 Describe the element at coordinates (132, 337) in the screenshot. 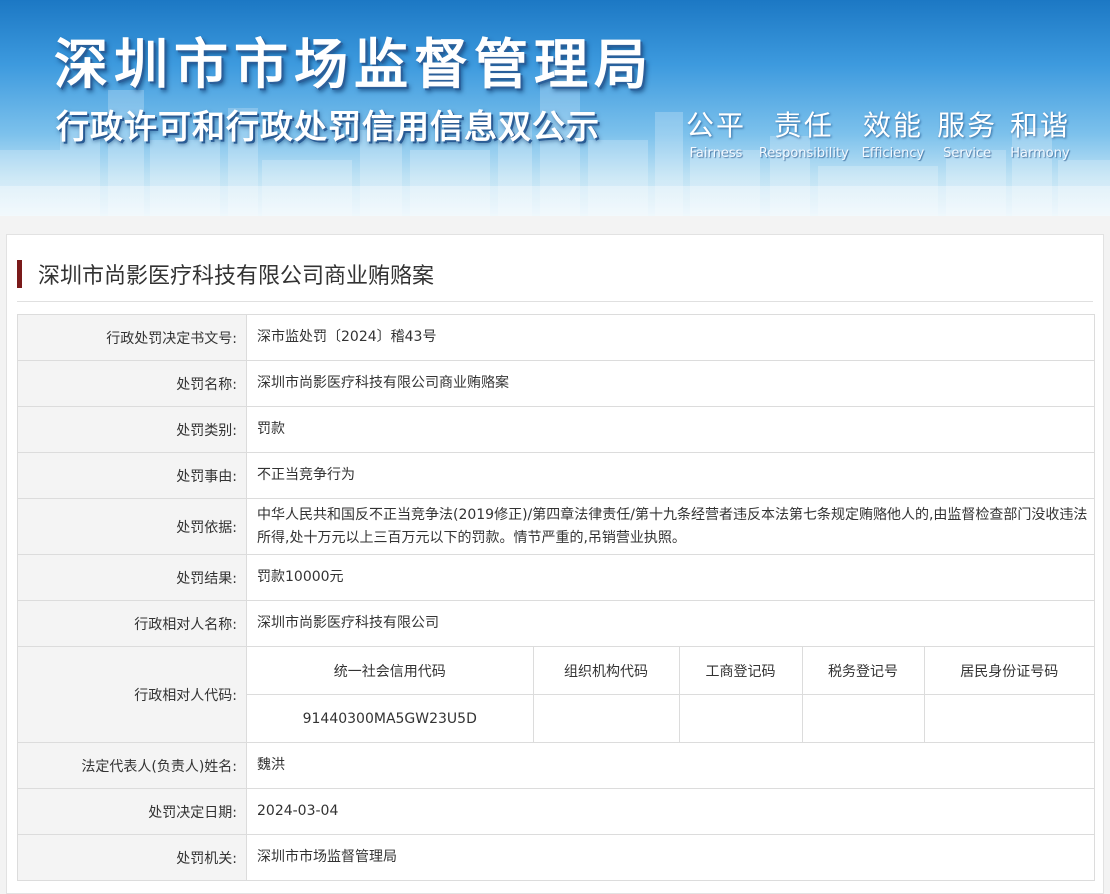

I see `row-label: 行政处罚决定书文号:` at that location.